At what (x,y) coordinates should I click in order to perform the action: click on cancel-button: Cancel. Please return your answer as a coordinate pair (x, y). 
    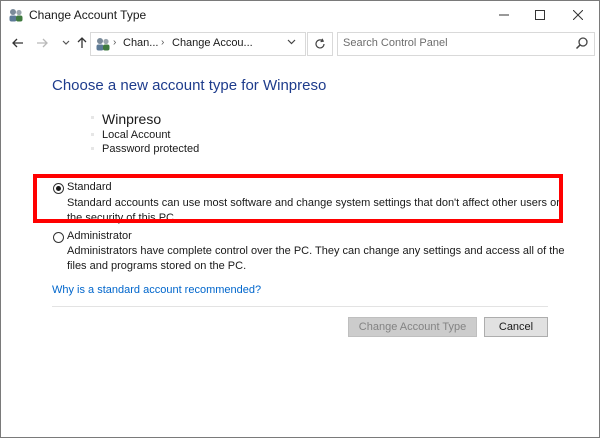
    Looking at the image, I should click on (516, 327).